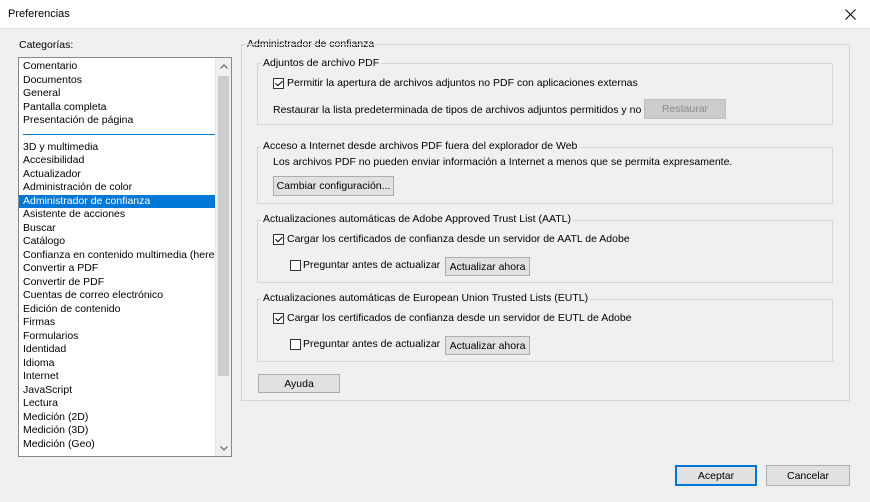 This screenshot has width=870, height=502. Describe the element at coordinates (808, 475) in the screenshot. I see `cancel-button: Cancelar` at that location.